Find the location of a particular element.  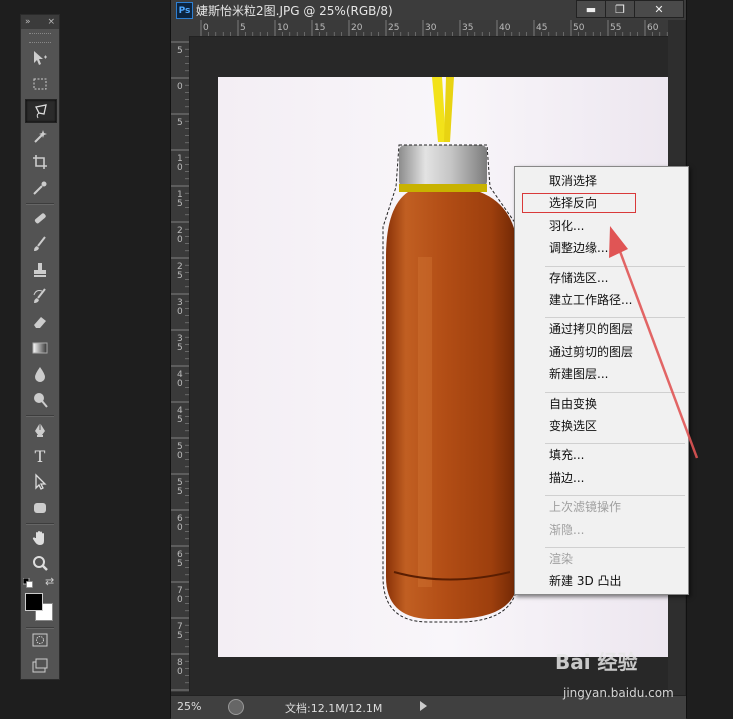

watermark-url: jingyan.baidu.com is located at coordinates (618, 693).